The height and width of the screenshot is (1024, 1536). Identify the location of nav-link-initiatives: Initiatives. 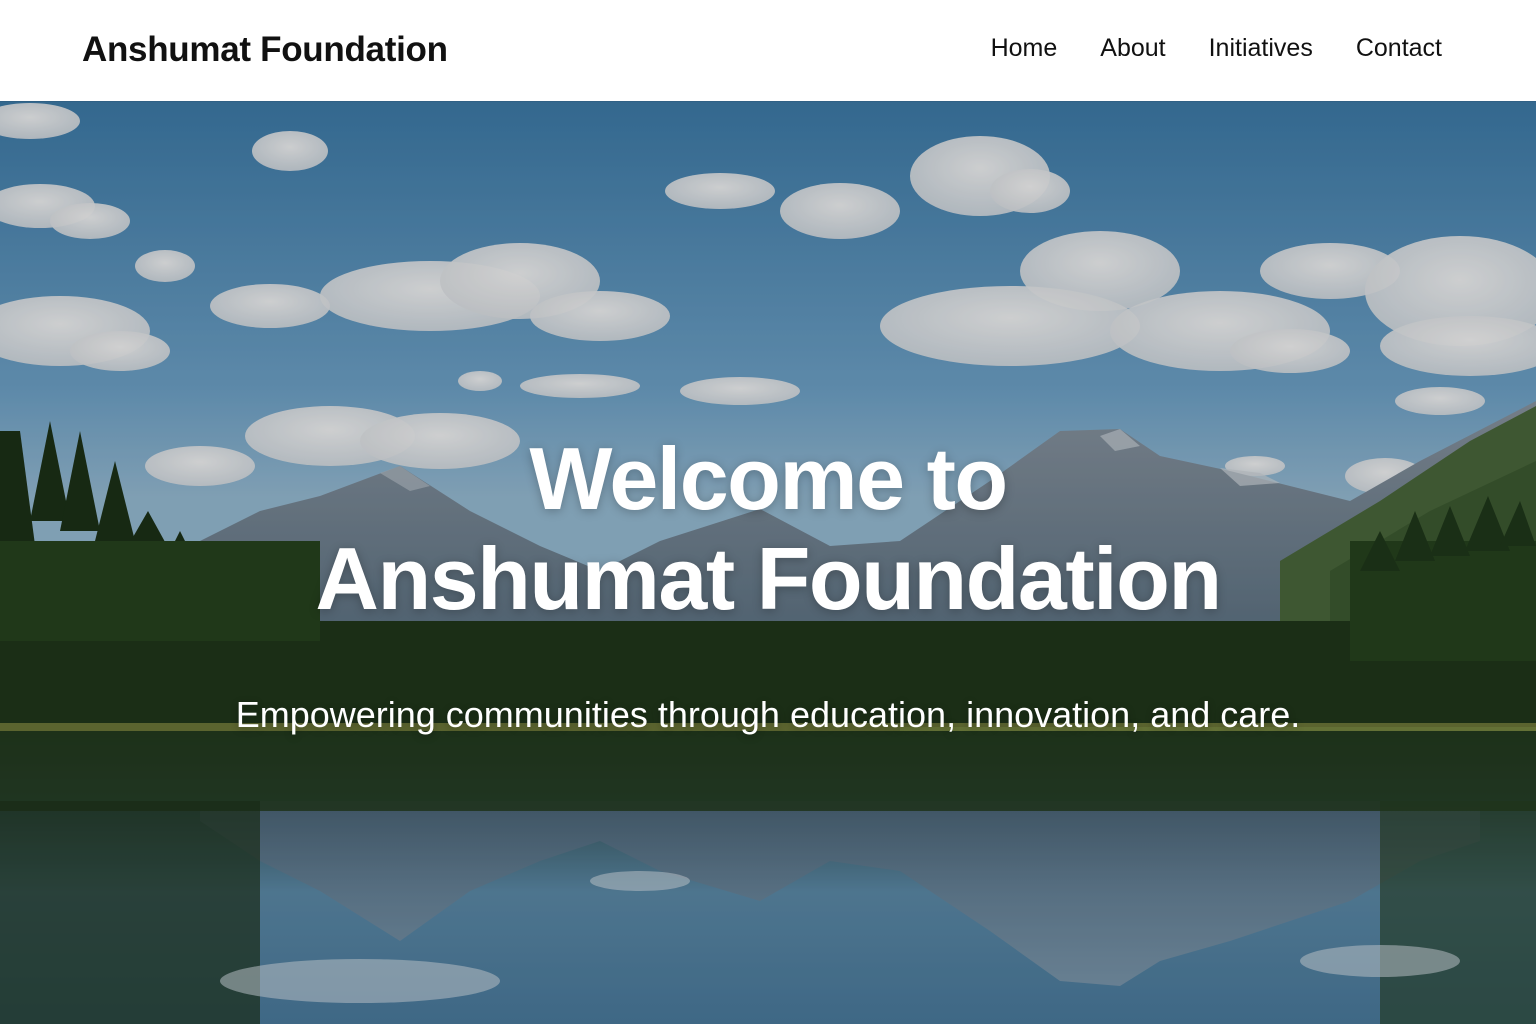
(1261, 48).